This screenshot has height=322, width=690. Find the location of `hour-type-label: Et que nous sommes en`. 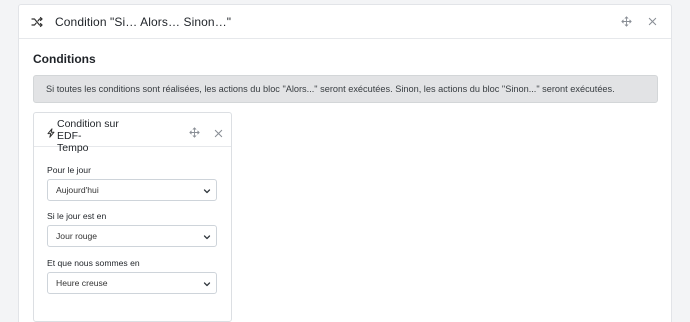

hour-type-label: Et que nous sommes en is located at coordinates (93, 263).